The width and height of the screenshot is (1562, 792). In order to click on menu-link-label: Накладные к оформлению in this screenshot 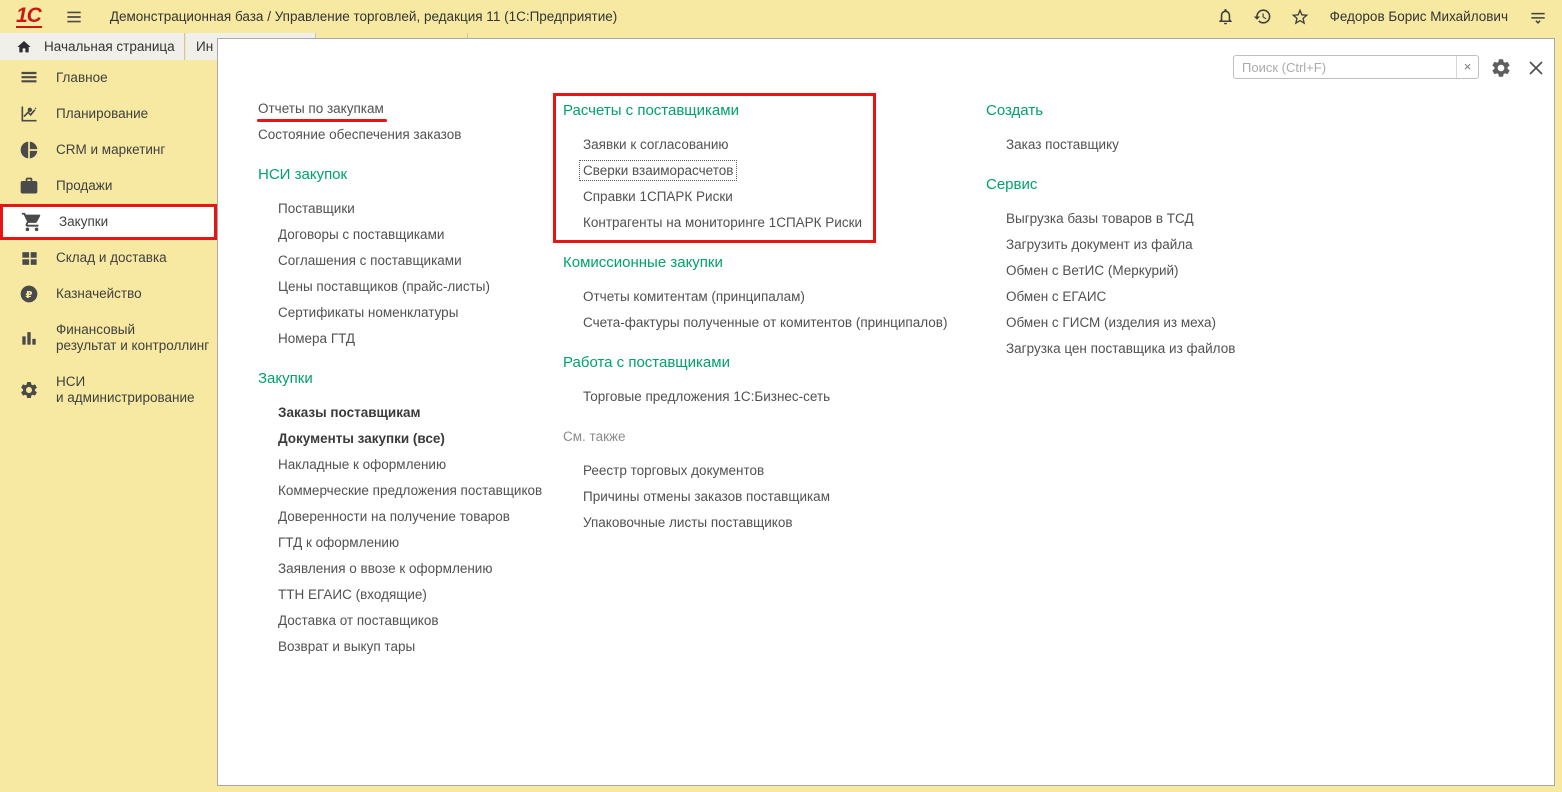, I will do `click(362, 464)`.